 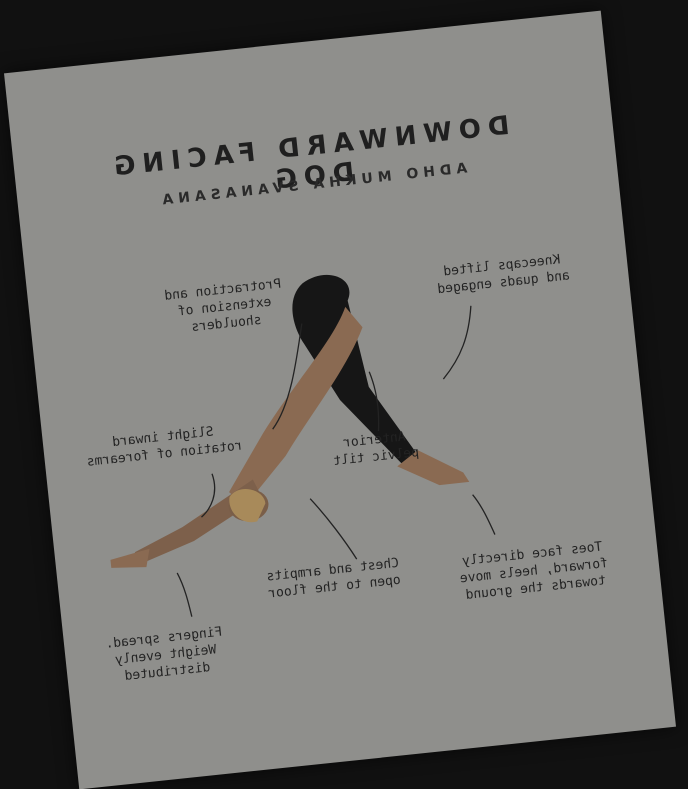 What do you see at coordinates (333, 529) in the screenshot?
I see `arrow-chest` at bounding box center [333, 529].